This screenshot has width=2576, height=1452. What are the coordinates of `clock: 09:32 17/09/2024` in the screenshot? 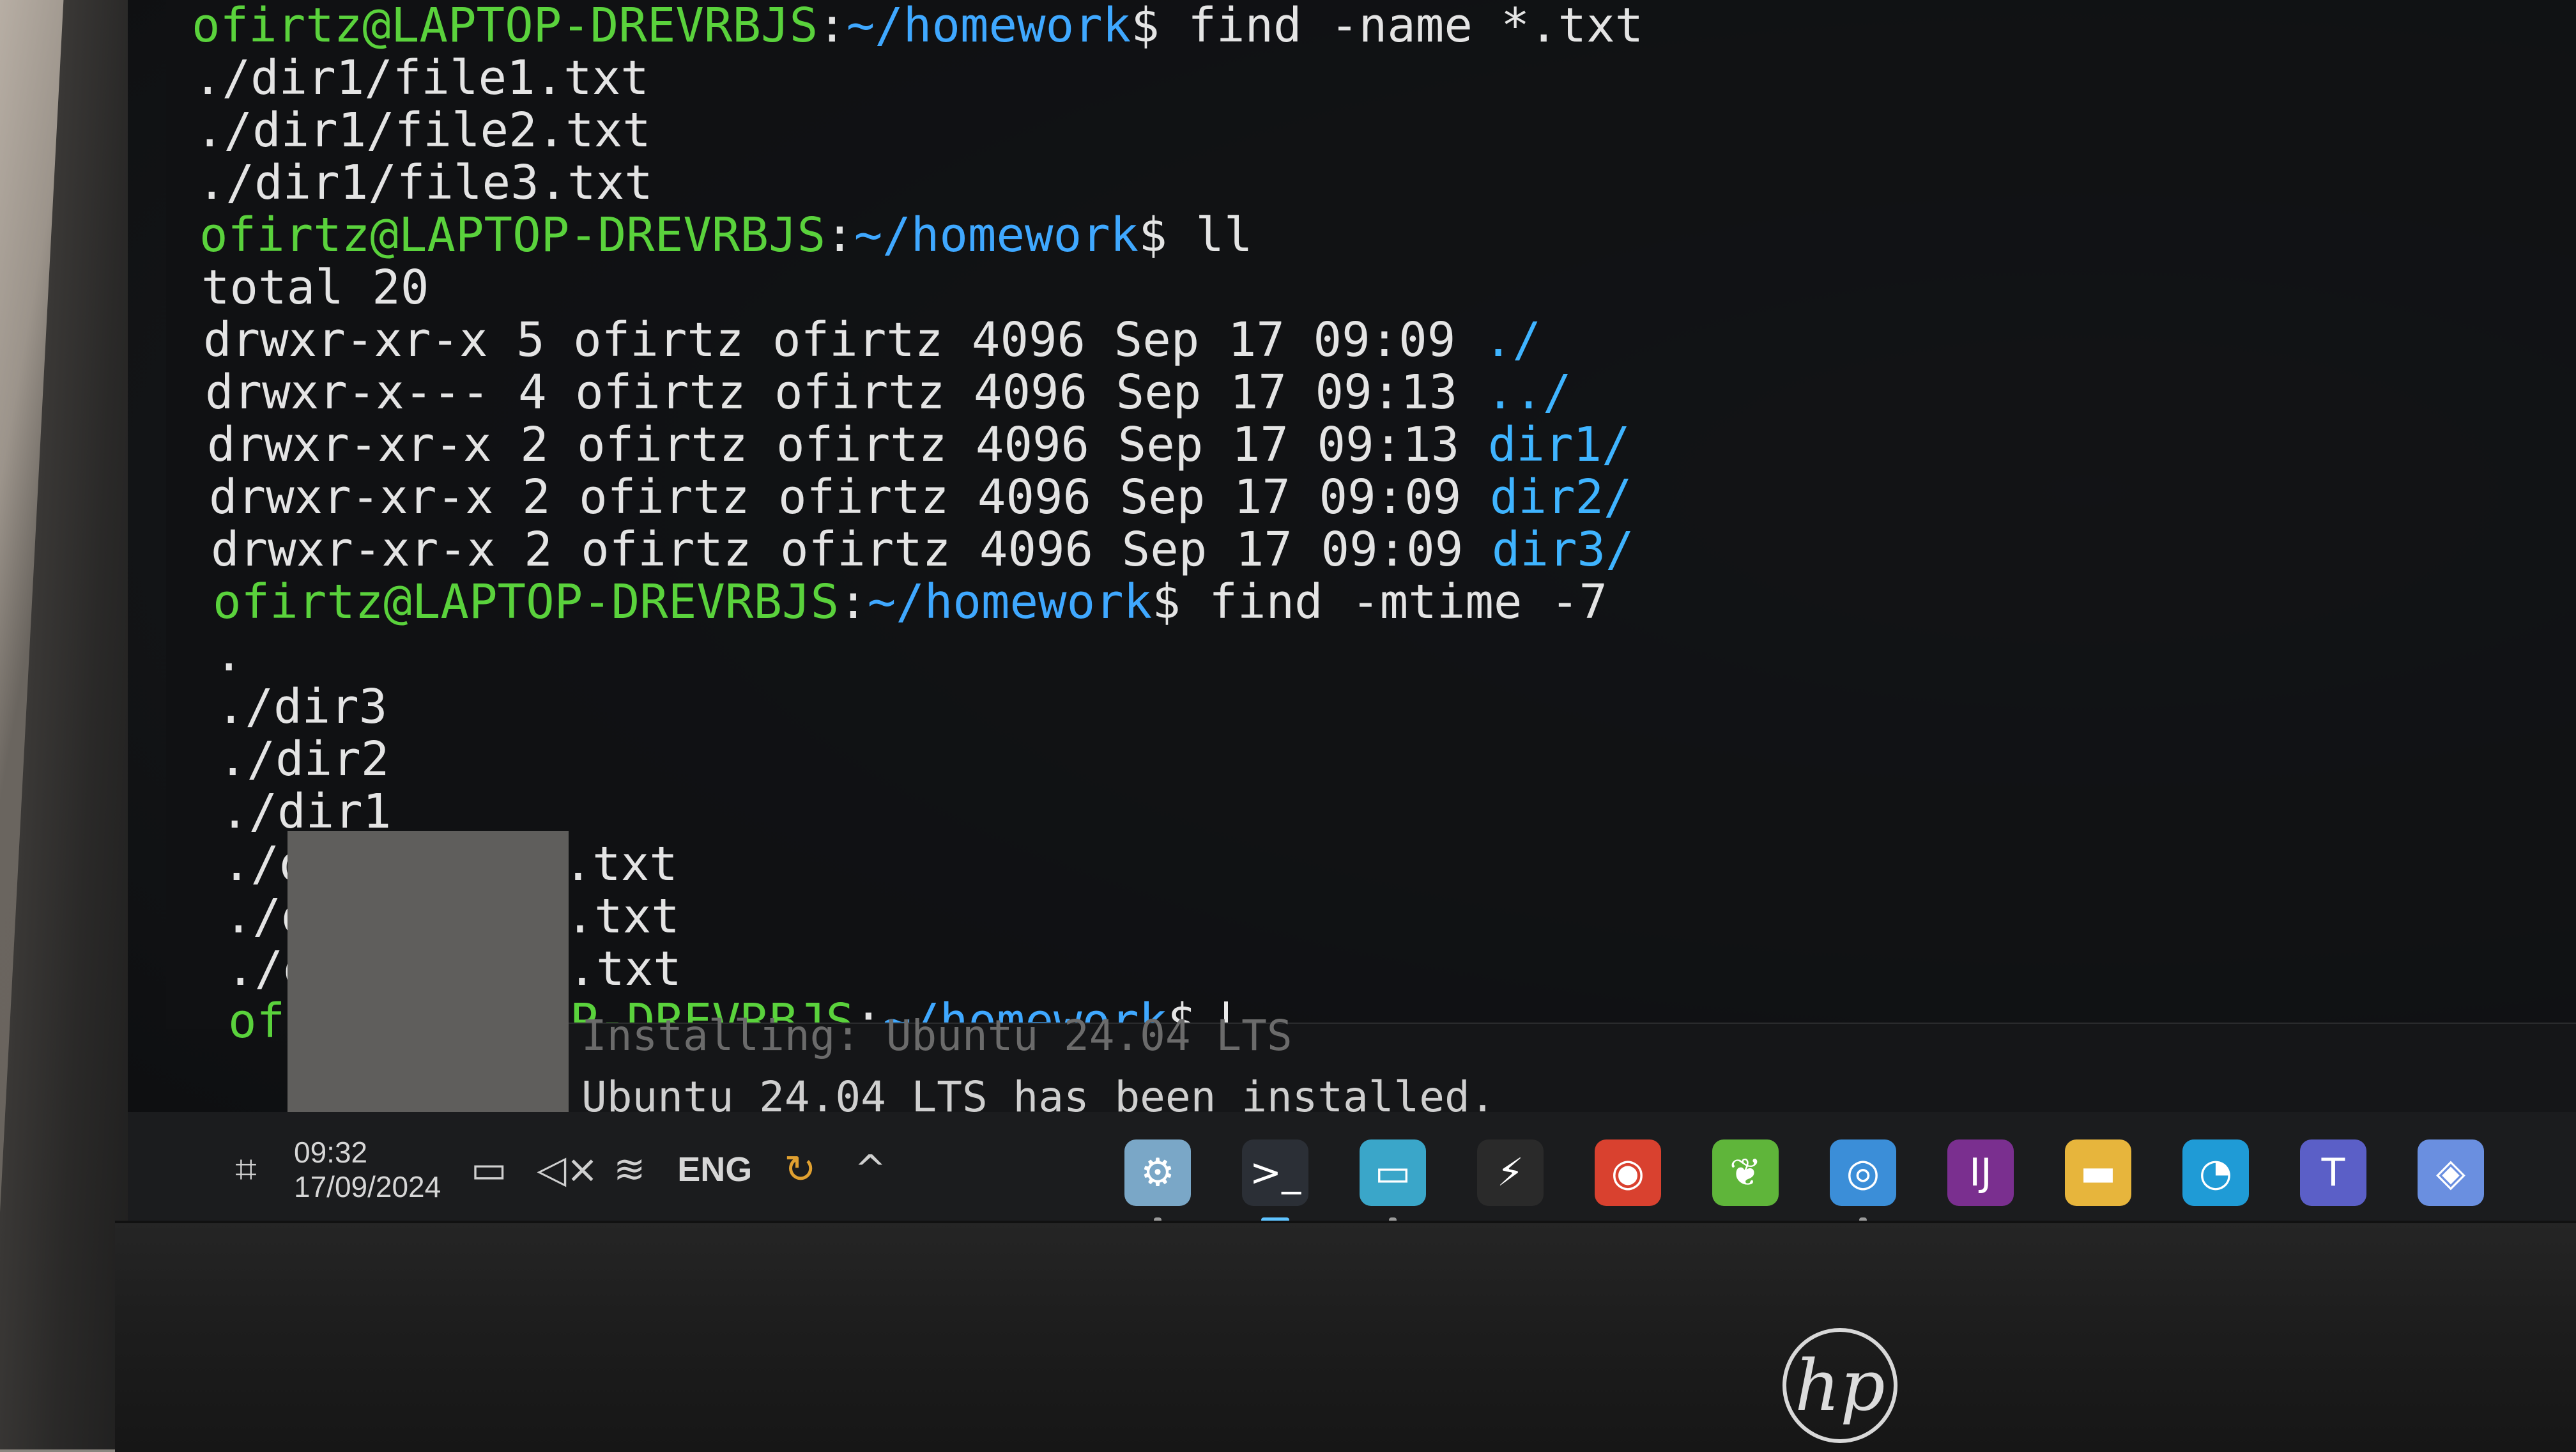 It's located at (367, 1169).